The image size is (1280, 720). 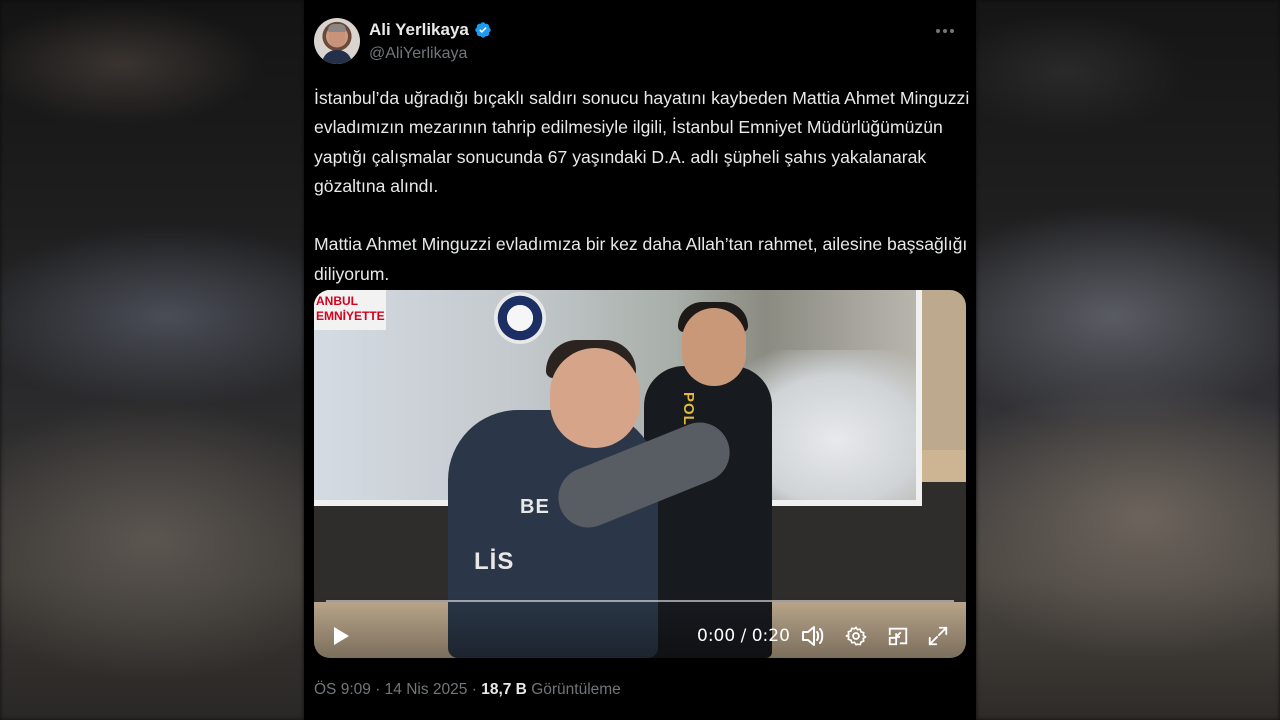 I want to click on settings-icon, so click(x=856, y=636).